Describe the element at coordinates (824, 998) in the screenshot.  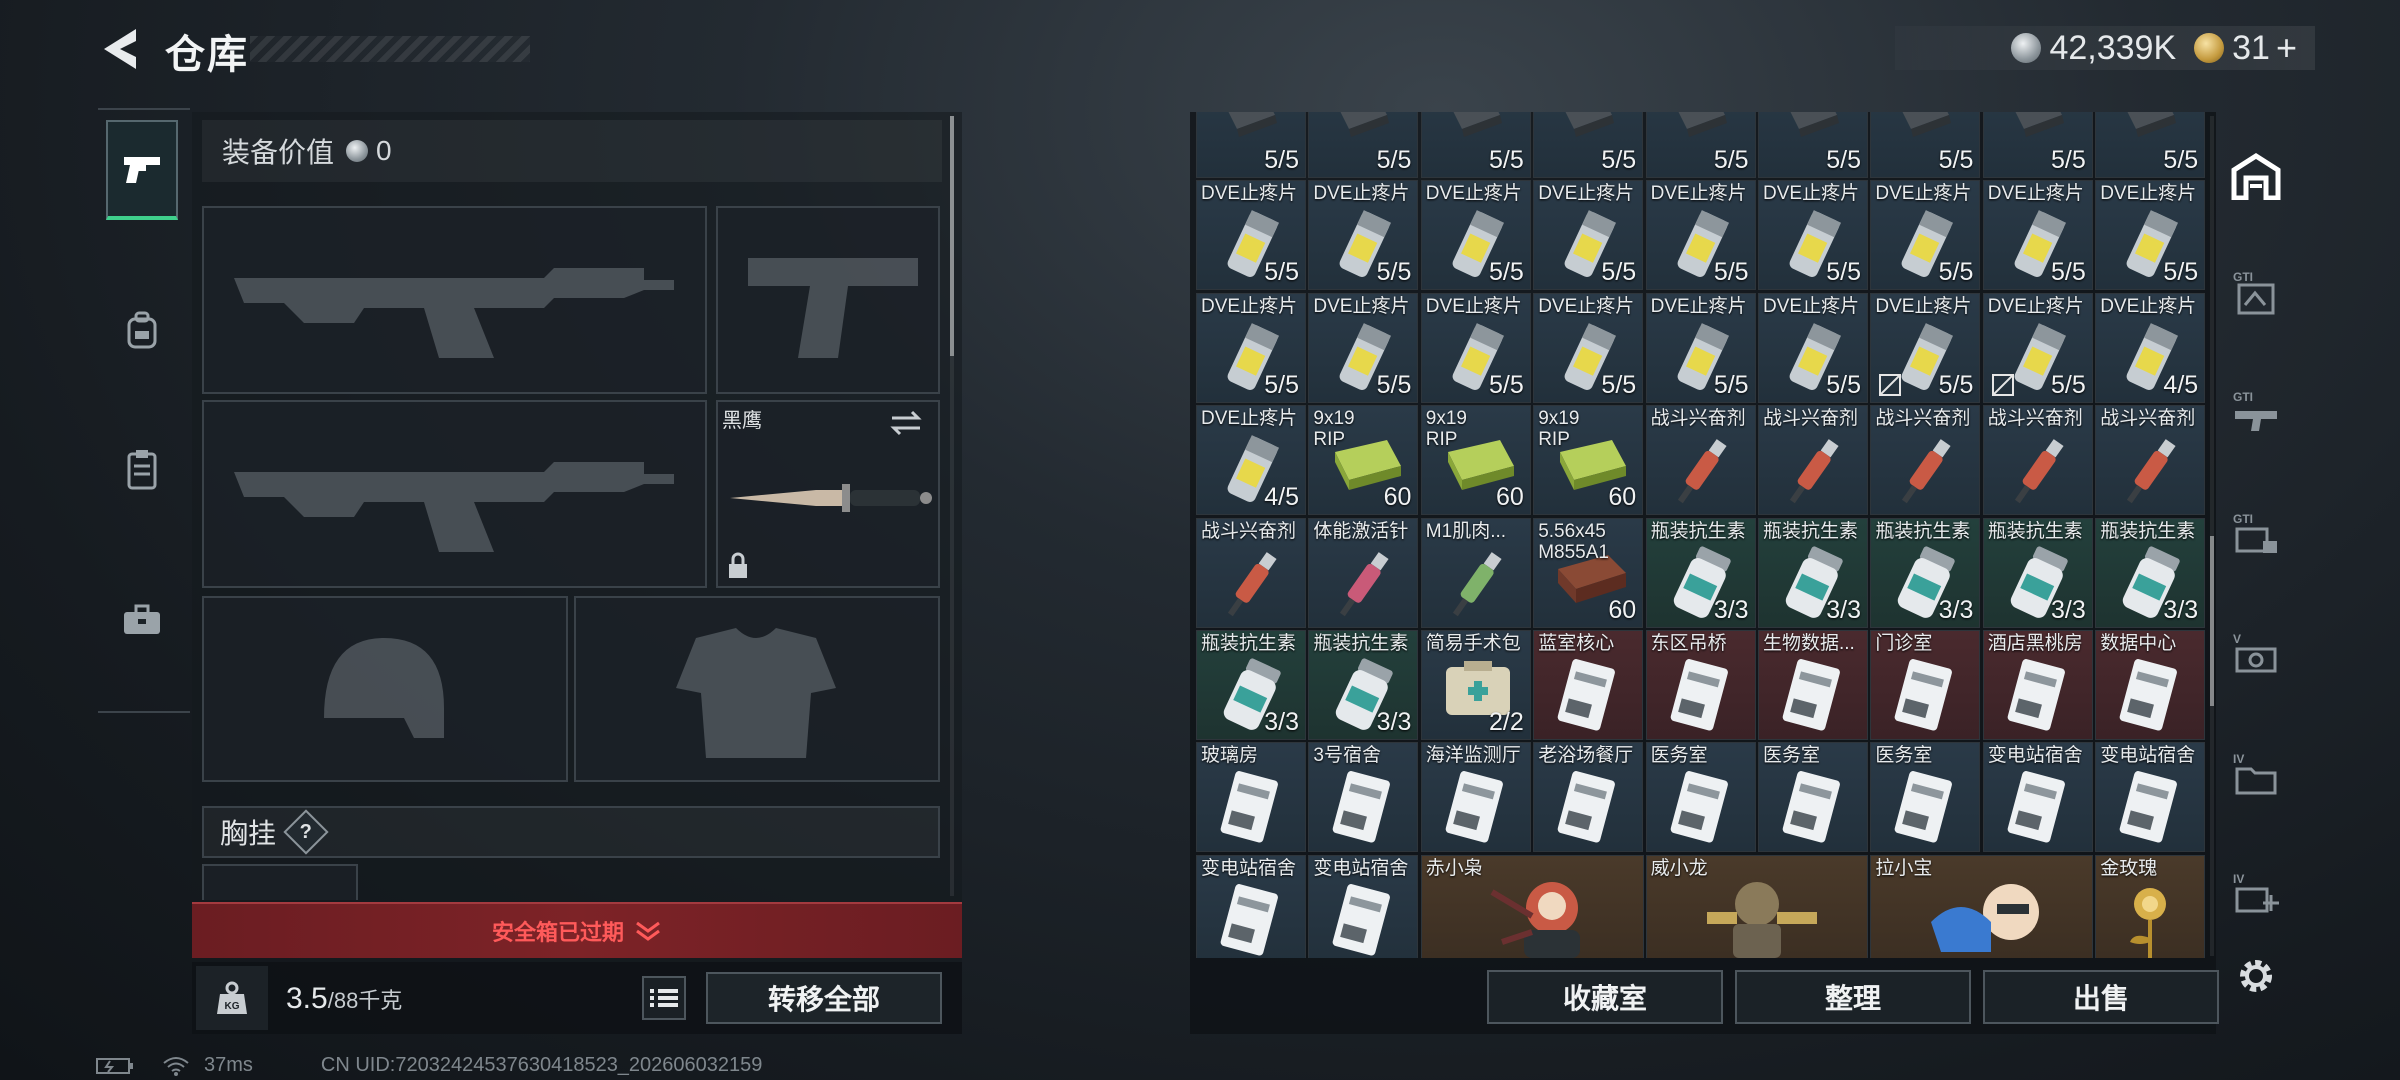
I see `transfer-all-button: 转移全部` at that location.